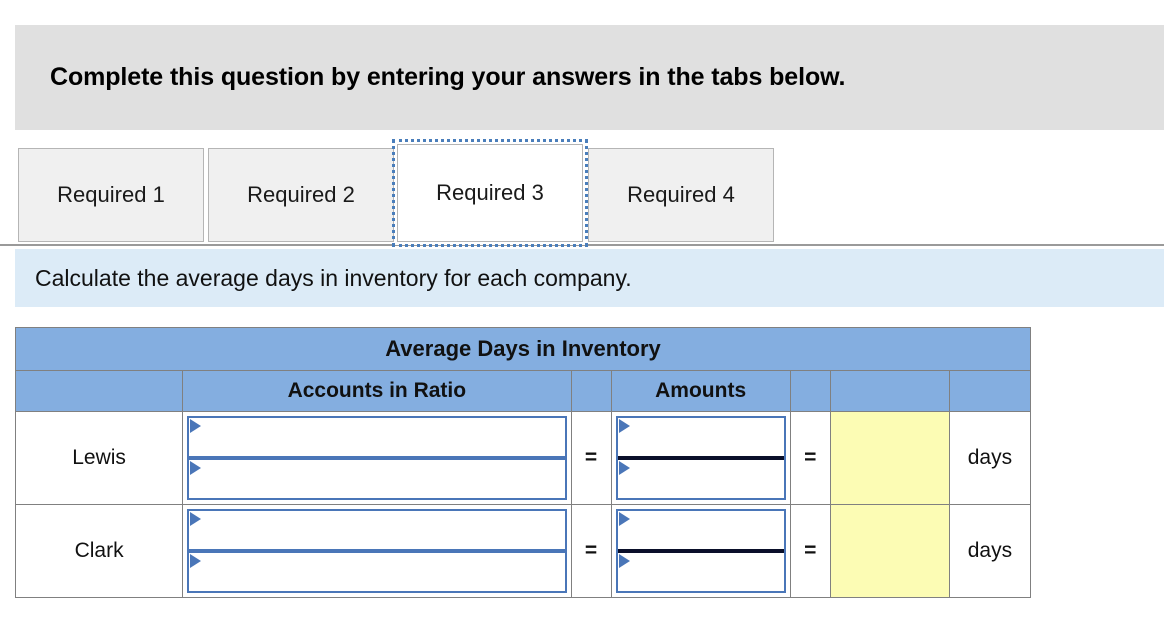 The width and height of the screenshot is (1164, 620). What do you see at coordinates (700, 391) in the screenshot?
I see `column-header-amounts: Amounts` at bounding box center [700, 391].